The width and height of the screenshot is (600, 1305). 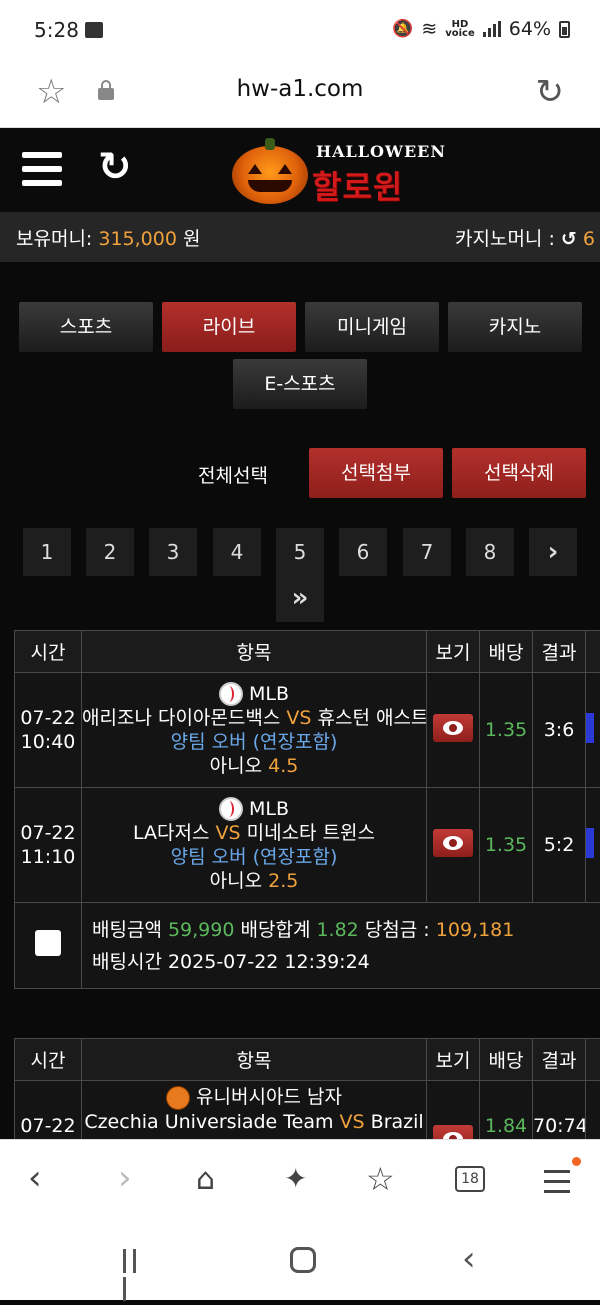 I want to click on status-time: 5:28, so click(x=56, y=30).